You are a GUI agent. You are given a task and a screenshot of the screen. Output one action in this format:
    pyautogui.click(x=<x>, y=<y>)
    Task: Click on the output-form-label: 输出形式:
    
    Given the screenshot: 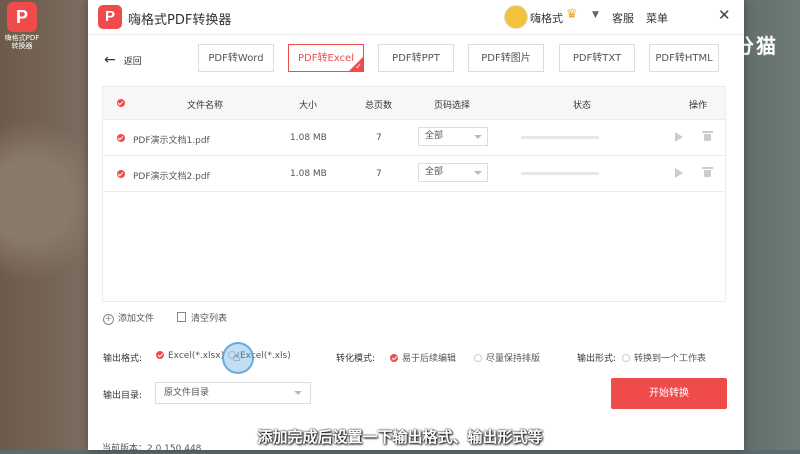 What is the action you would take?
    pyautogui.click(x=597, y=359)
    